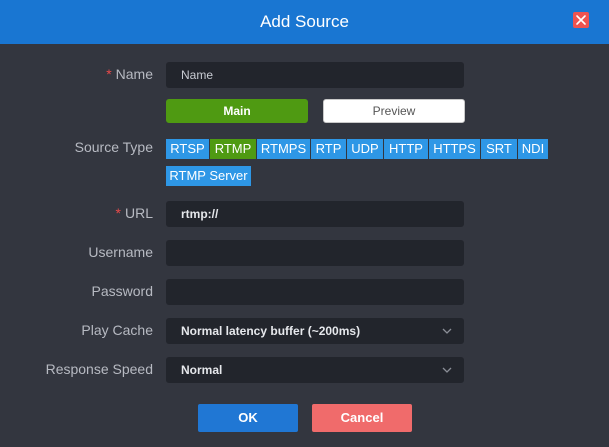 The width and height of the screenshot is (609, 447). I want to click on username-input, so click(315, 253).